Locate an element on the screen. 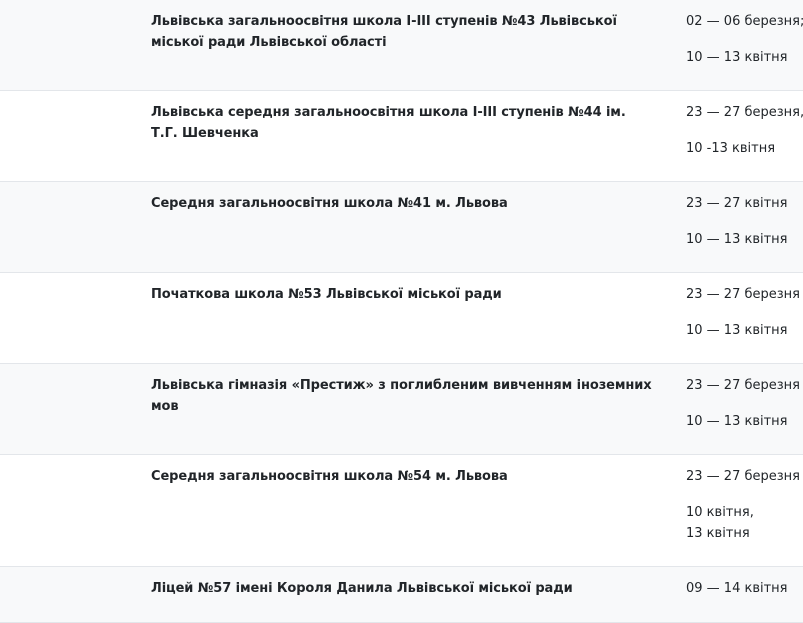 This screenshot has width=803, height=623. date-range: 02 — 06 березня; is located at coordinates (744, 21).